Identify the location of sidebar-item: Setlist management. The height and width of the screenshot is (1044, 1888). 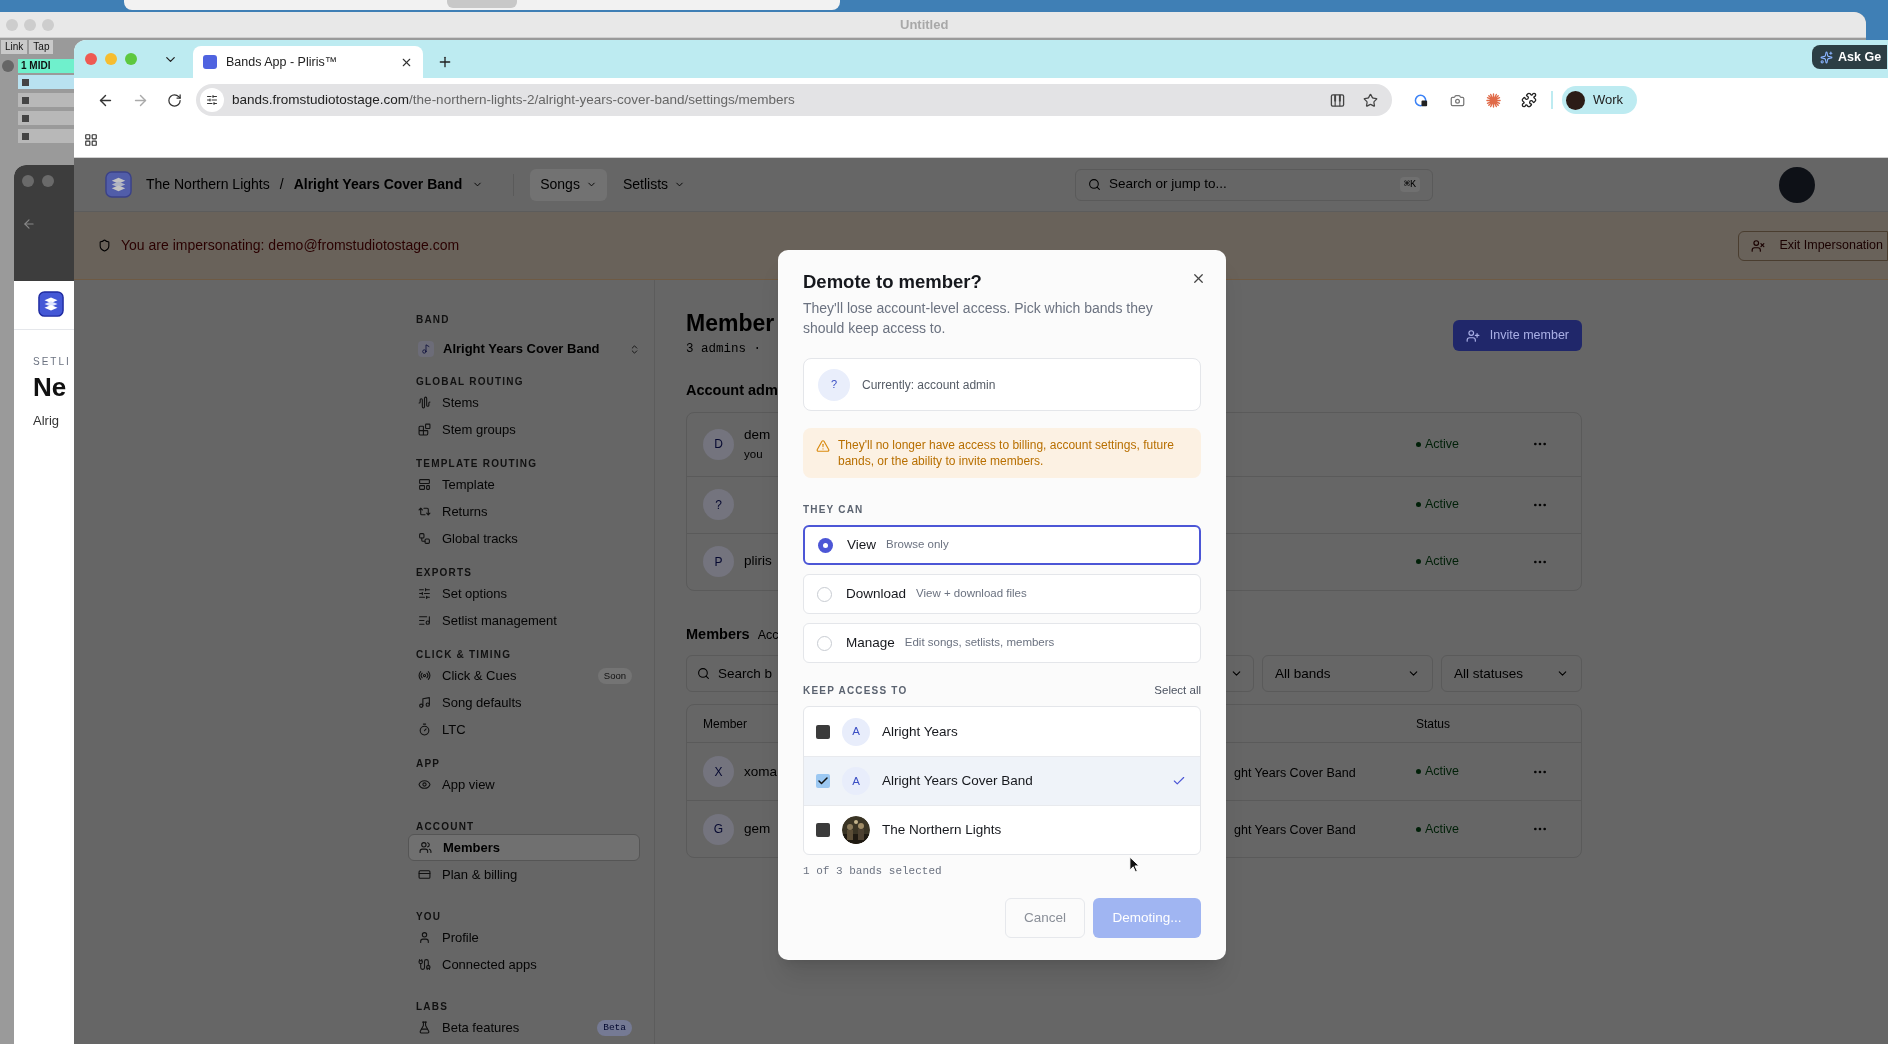
(524, 620).